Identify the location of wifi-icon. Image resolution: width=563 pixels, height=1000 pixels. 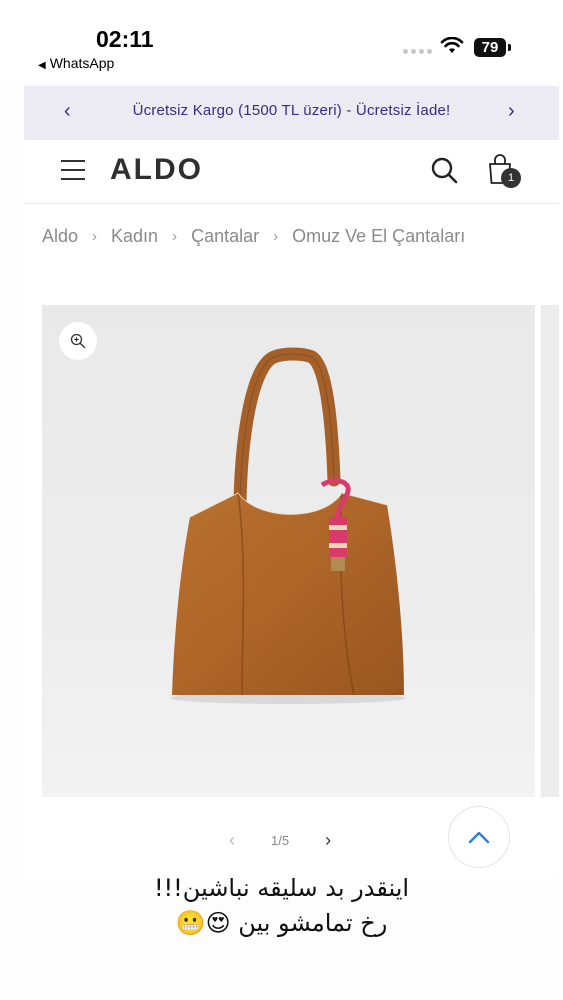
(452, 45).